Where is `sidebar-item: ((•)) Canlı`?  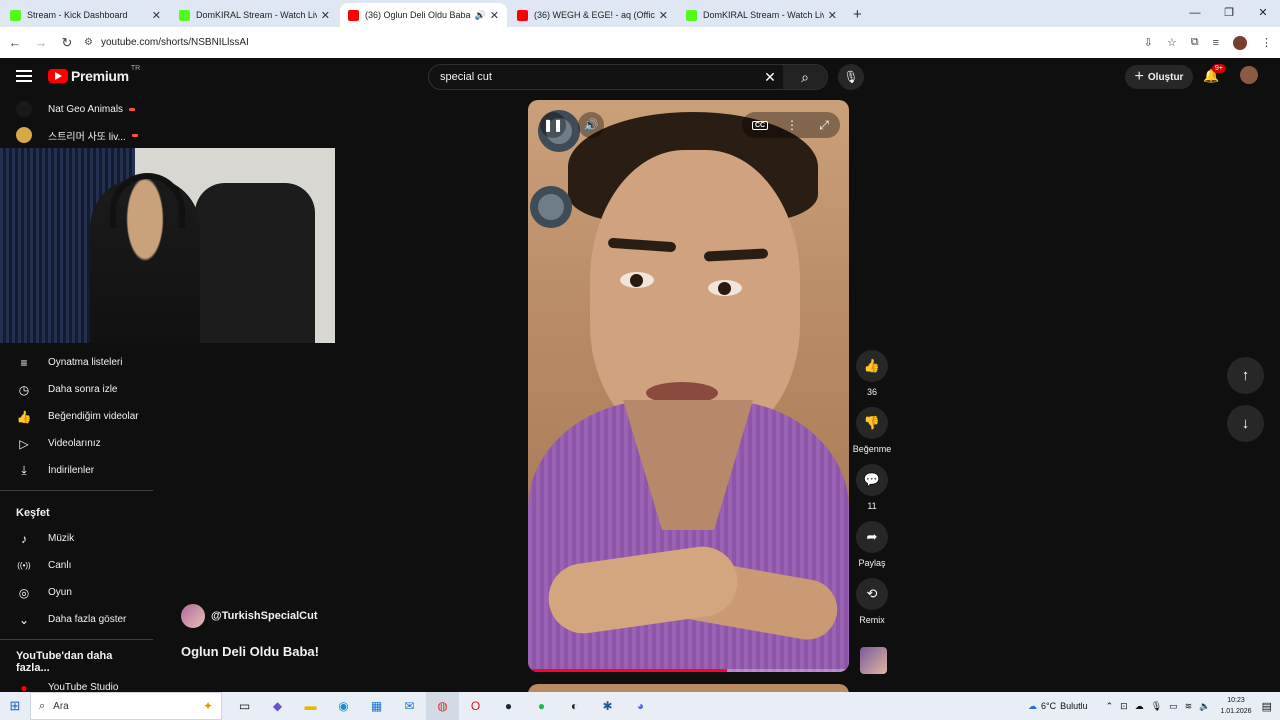
sidebar-item: ((•)) Canlı is located at coordinates (76, 565).